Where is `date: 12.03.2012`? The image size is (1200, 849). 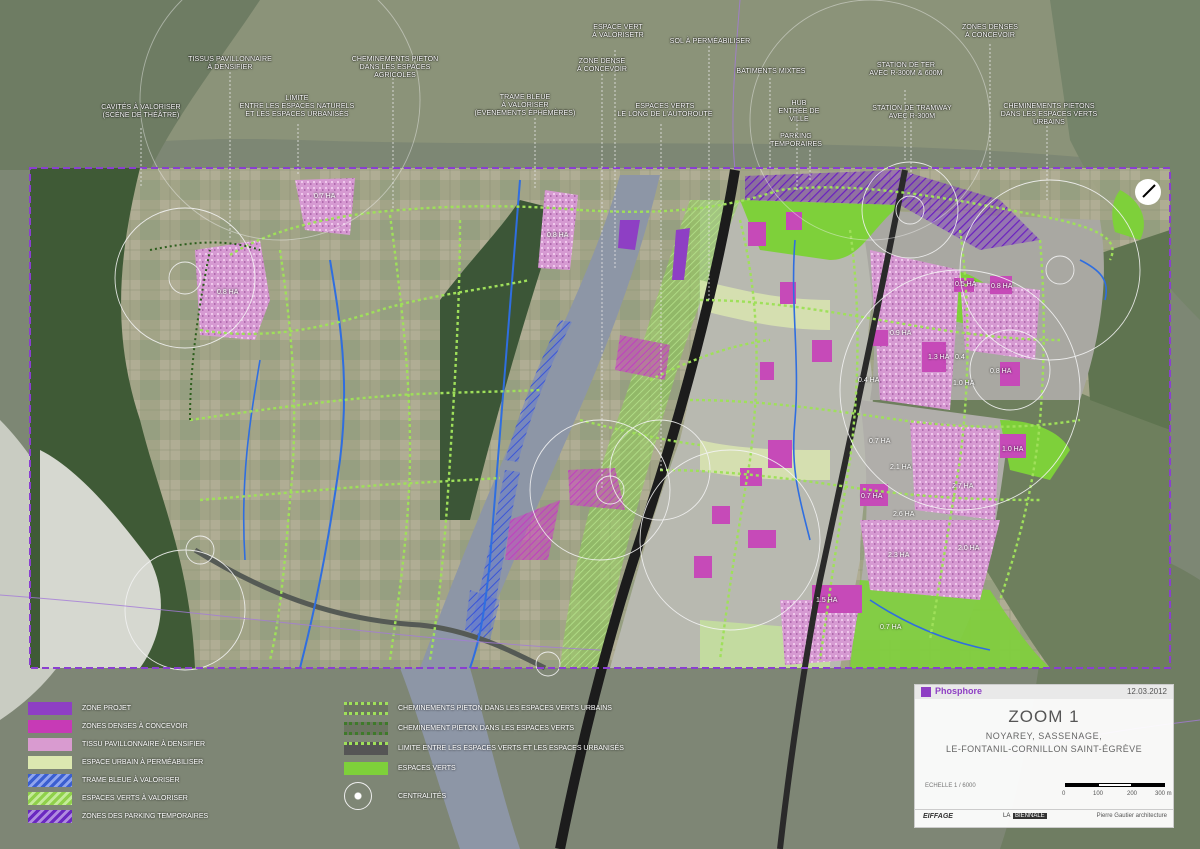
date: 12.03.2012 is located at coordinates (1146, 691).